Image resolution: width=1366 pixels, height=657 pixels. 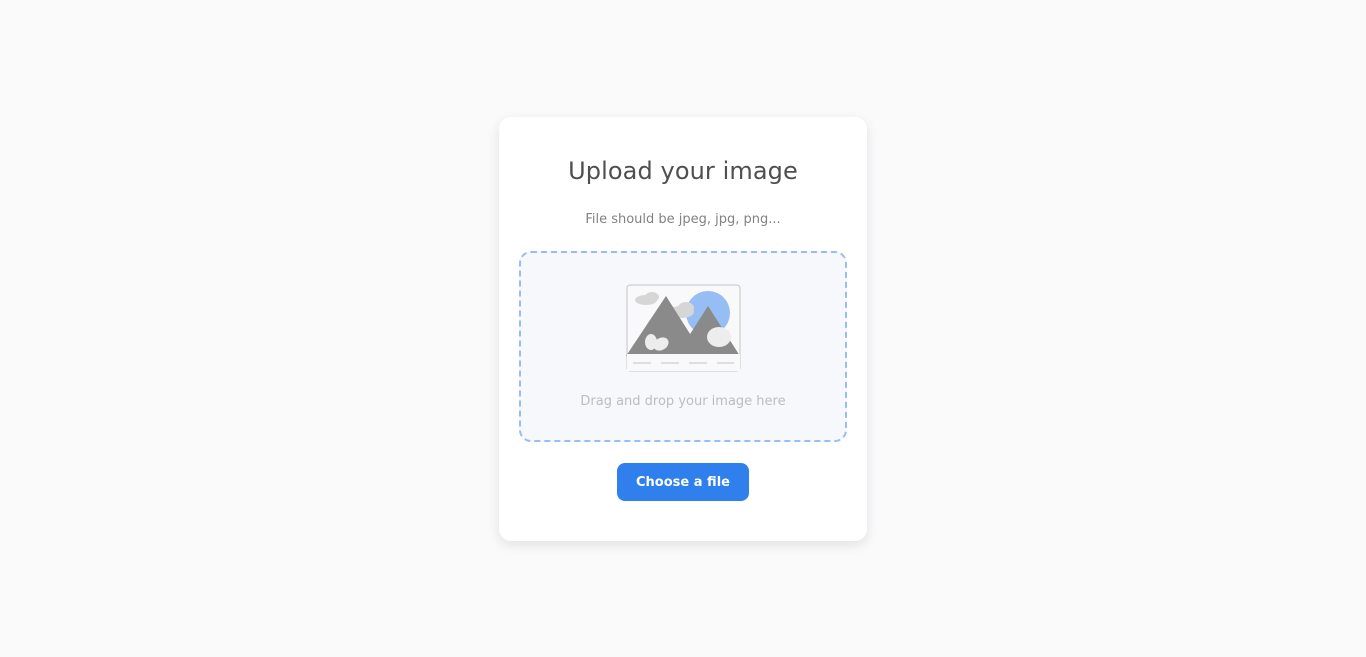 I want to click on image-placeholder-icon, so click(x=683, y=328).